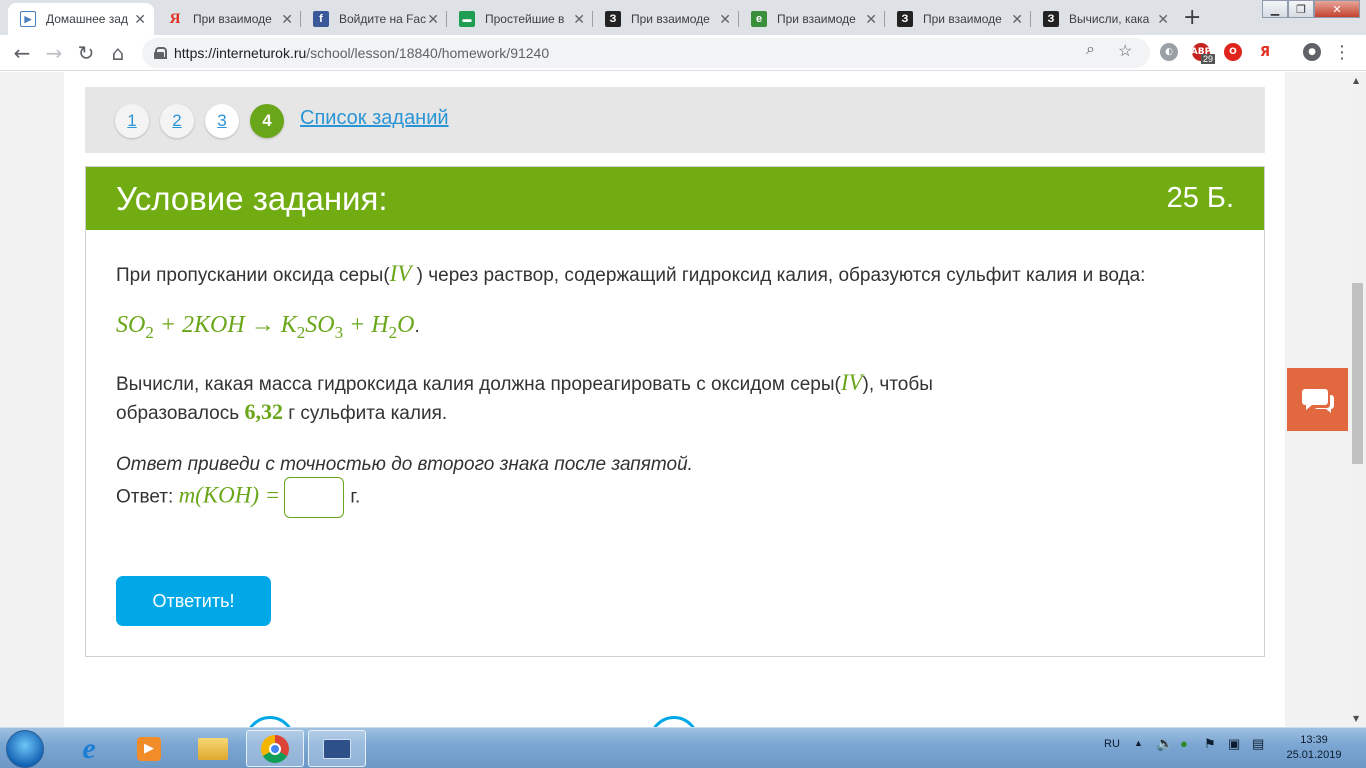 This screenshot has width=1366, height=768. Describe the element at coordinates (240, 53) in the screenshot. I see `url-host: https://interneturok.ru` at that location.